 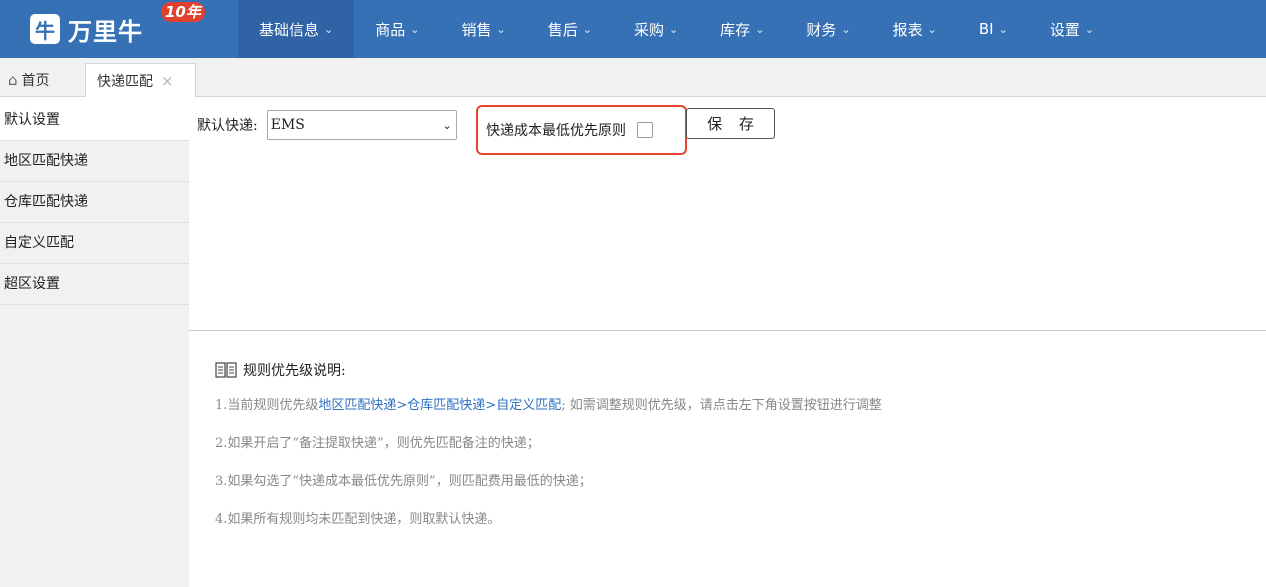 I want to click on sidebar-item-default-settings: 默认设置, so click(x=94, y=120).